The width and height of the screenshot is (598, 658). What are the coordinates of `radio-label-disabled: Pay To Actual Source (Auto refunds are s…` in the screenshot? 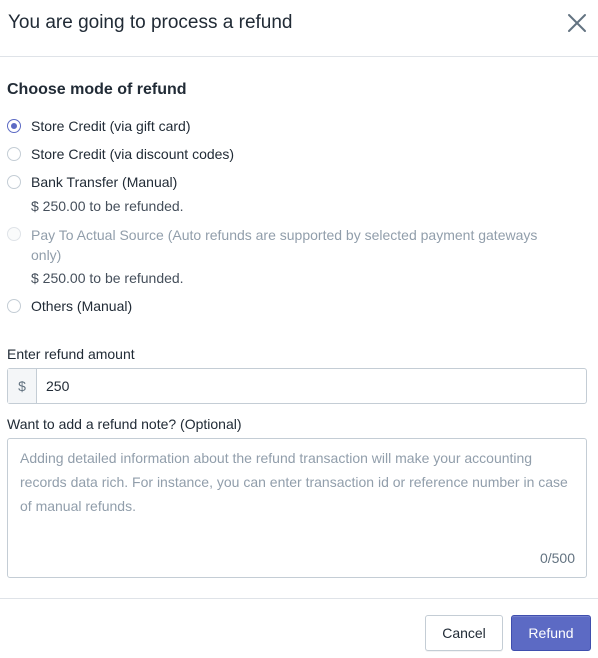 It's located at (284, 245).